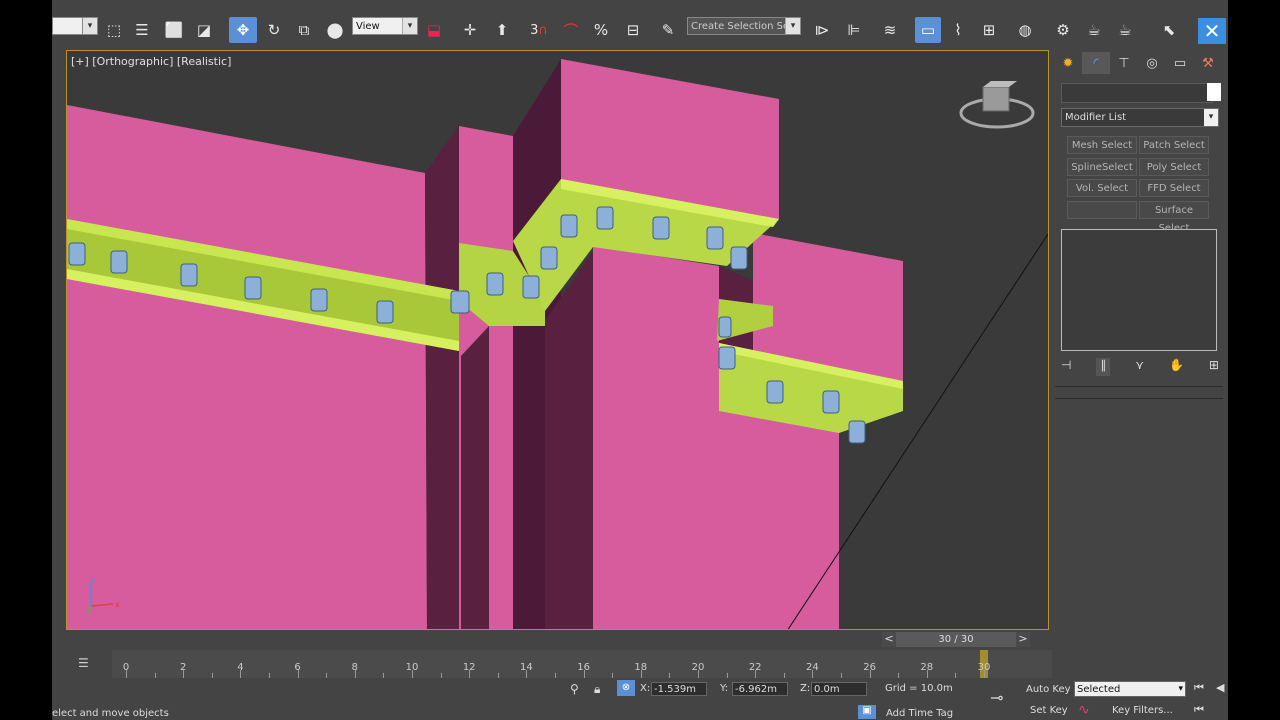 The width and height of the screenshot is (1280, 720). What do you see at coordinates (502, 30) in the screenshot?
I see `align-to-view-icon: ⬆` at bounding box center [502, 30].